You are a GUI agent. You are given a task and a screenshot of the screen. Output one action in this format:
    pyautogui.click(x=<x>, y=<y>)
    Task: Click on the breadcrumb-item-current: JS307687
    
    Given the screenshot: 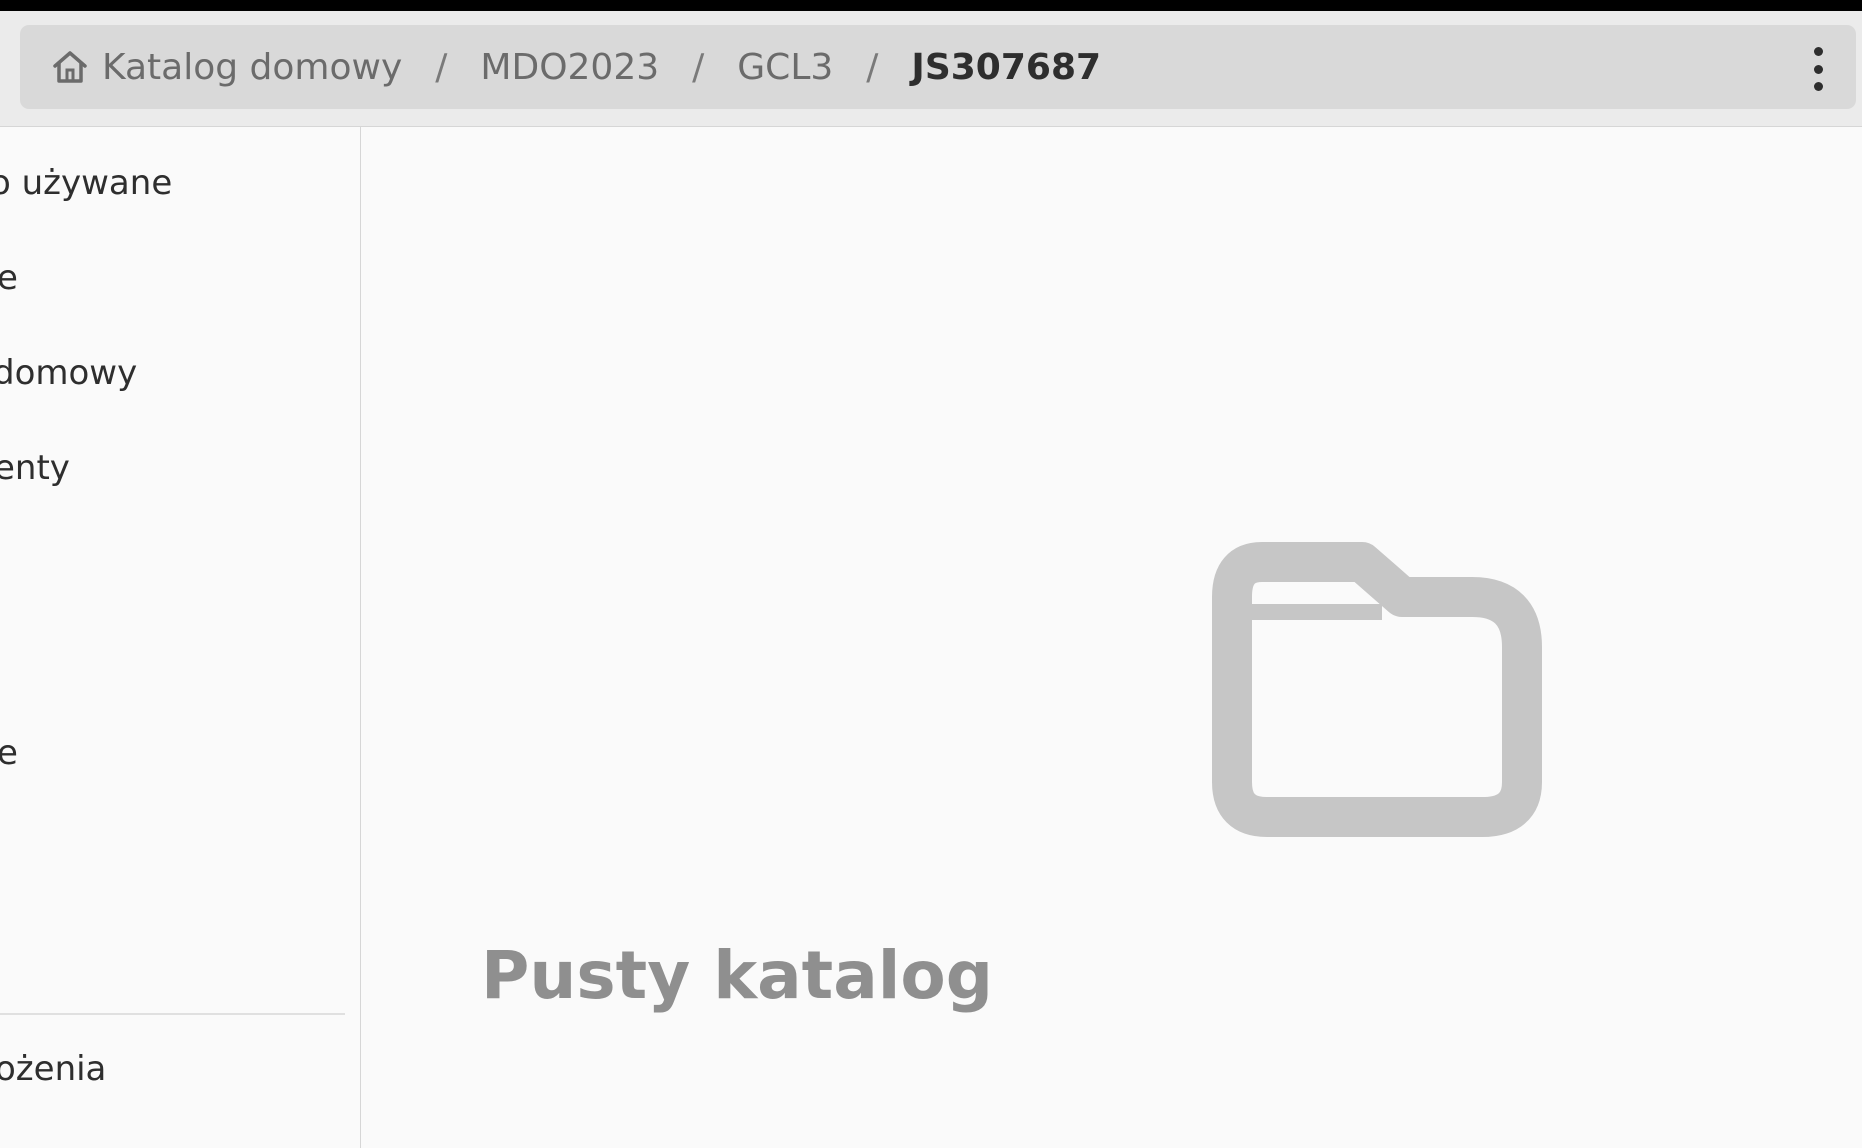 What is the action you would take?
    pyautogui.click(x=1006, y=67)
    